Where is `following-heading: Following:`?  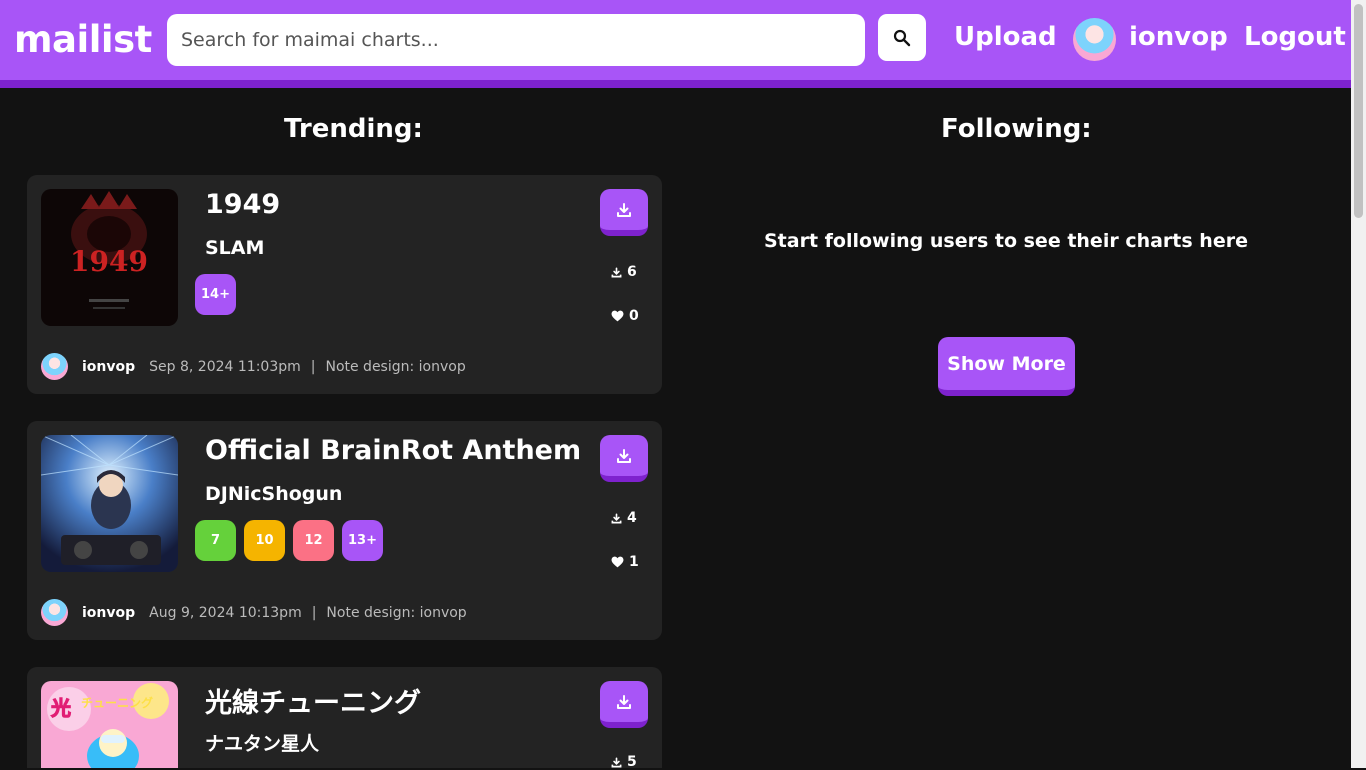
following-heading: Following: is located at coordinates (1016, 129).